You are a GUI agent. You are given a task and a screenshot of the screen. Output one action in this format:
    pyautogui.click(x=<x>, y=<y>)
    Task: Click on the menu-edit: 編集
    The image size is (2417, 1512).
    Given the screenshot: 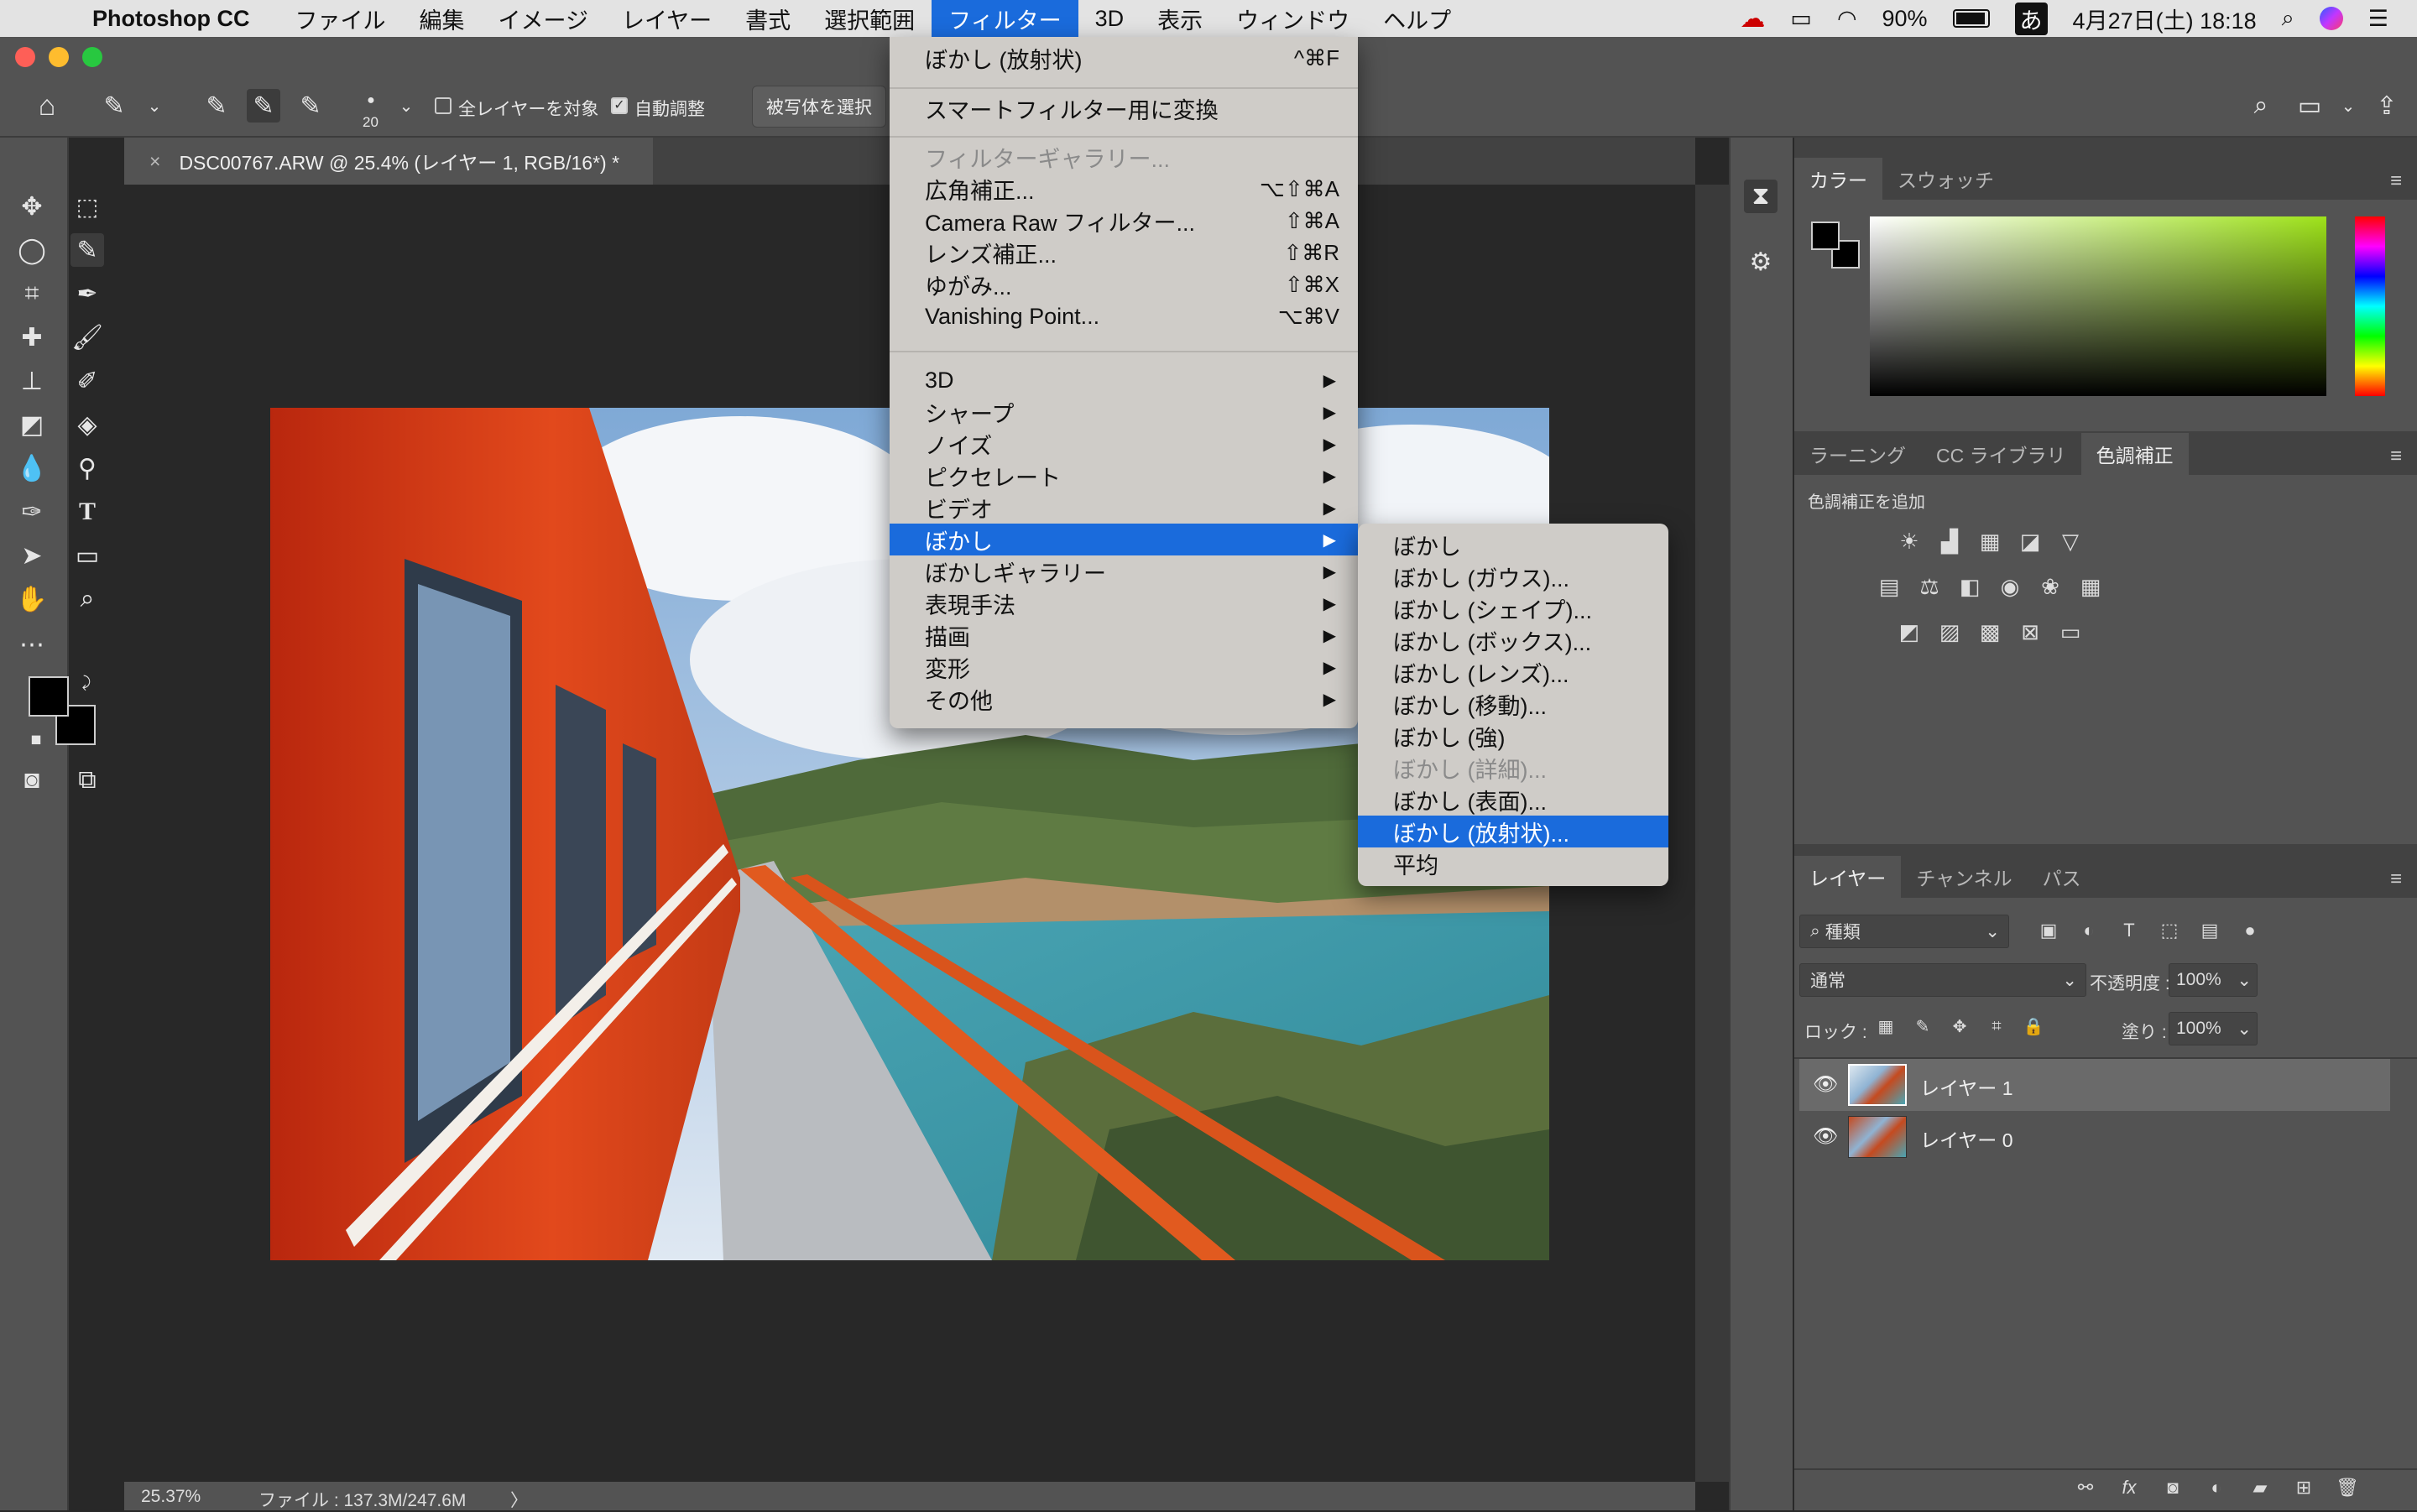 What is the action you would take?
    pyautogui.click(x=441, y=18)
    